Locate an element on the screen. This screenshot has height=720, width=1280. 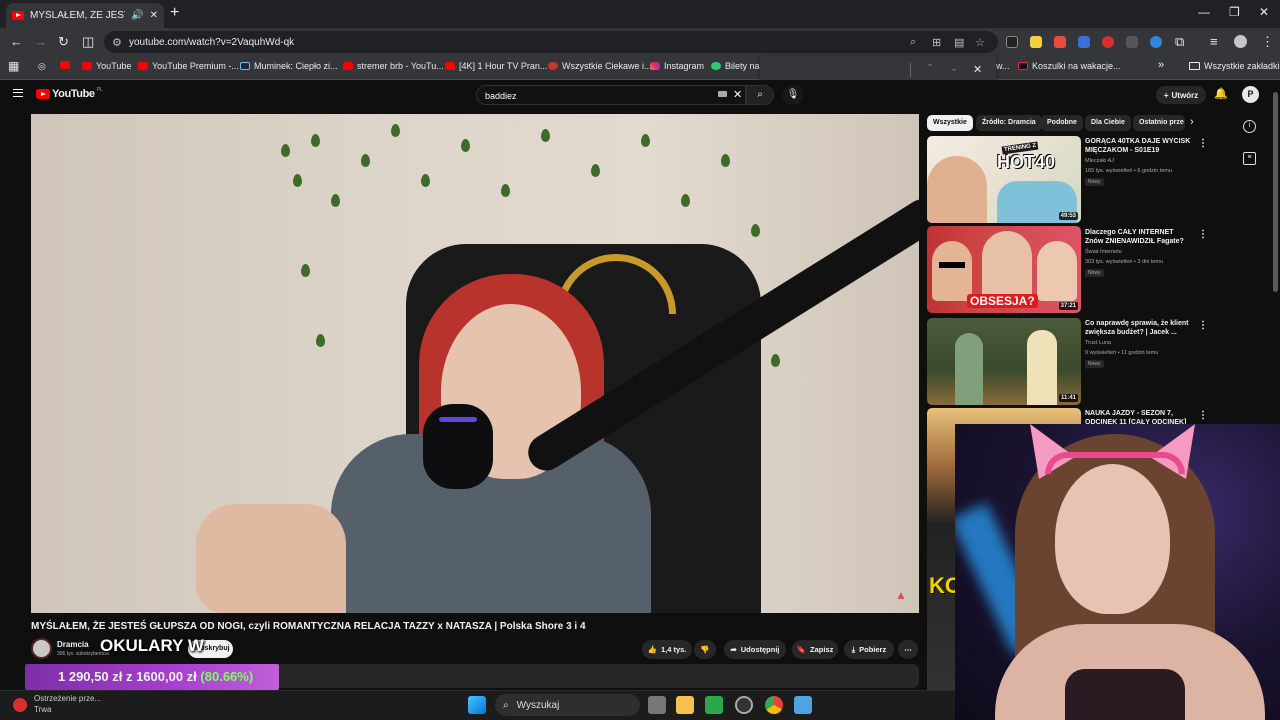
find-divider is located at coordinates (910, 70).